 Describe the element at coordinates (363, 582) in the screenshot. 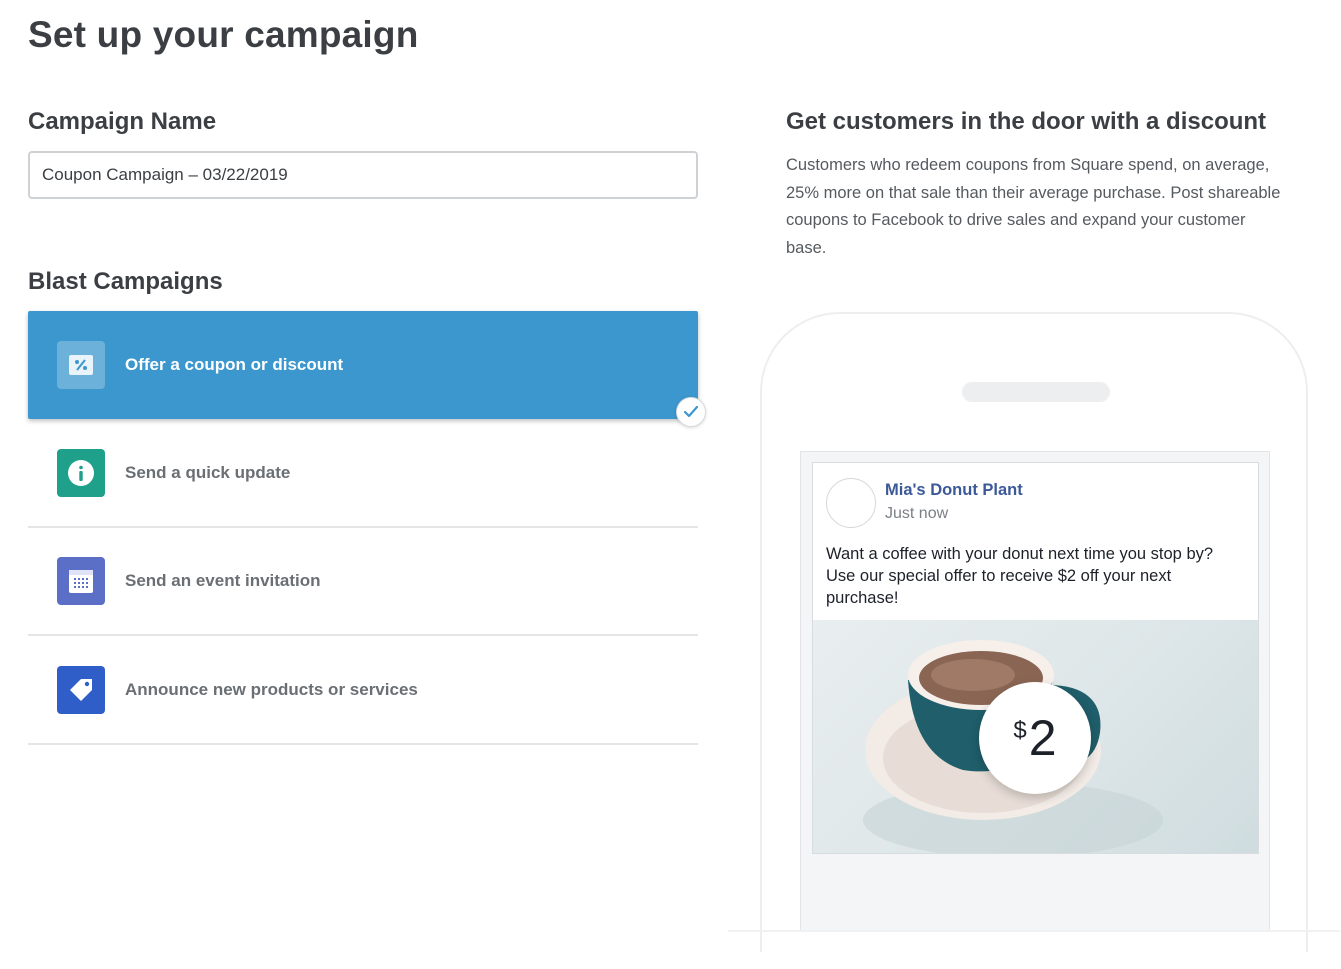

I see `option-event-invitation: Send an event invitation` at that location.